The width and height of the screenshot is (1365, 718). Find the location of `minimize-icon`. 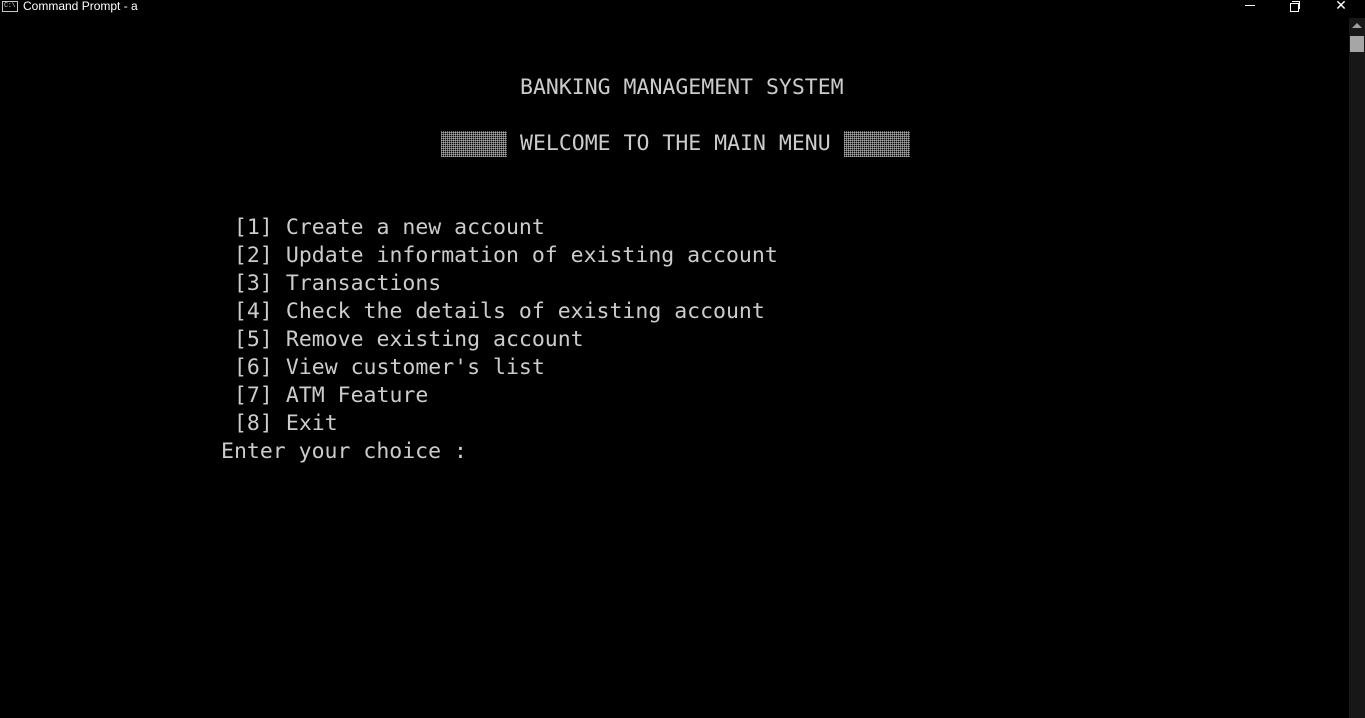

minimize-icon is located at coordinates (1250, 5).